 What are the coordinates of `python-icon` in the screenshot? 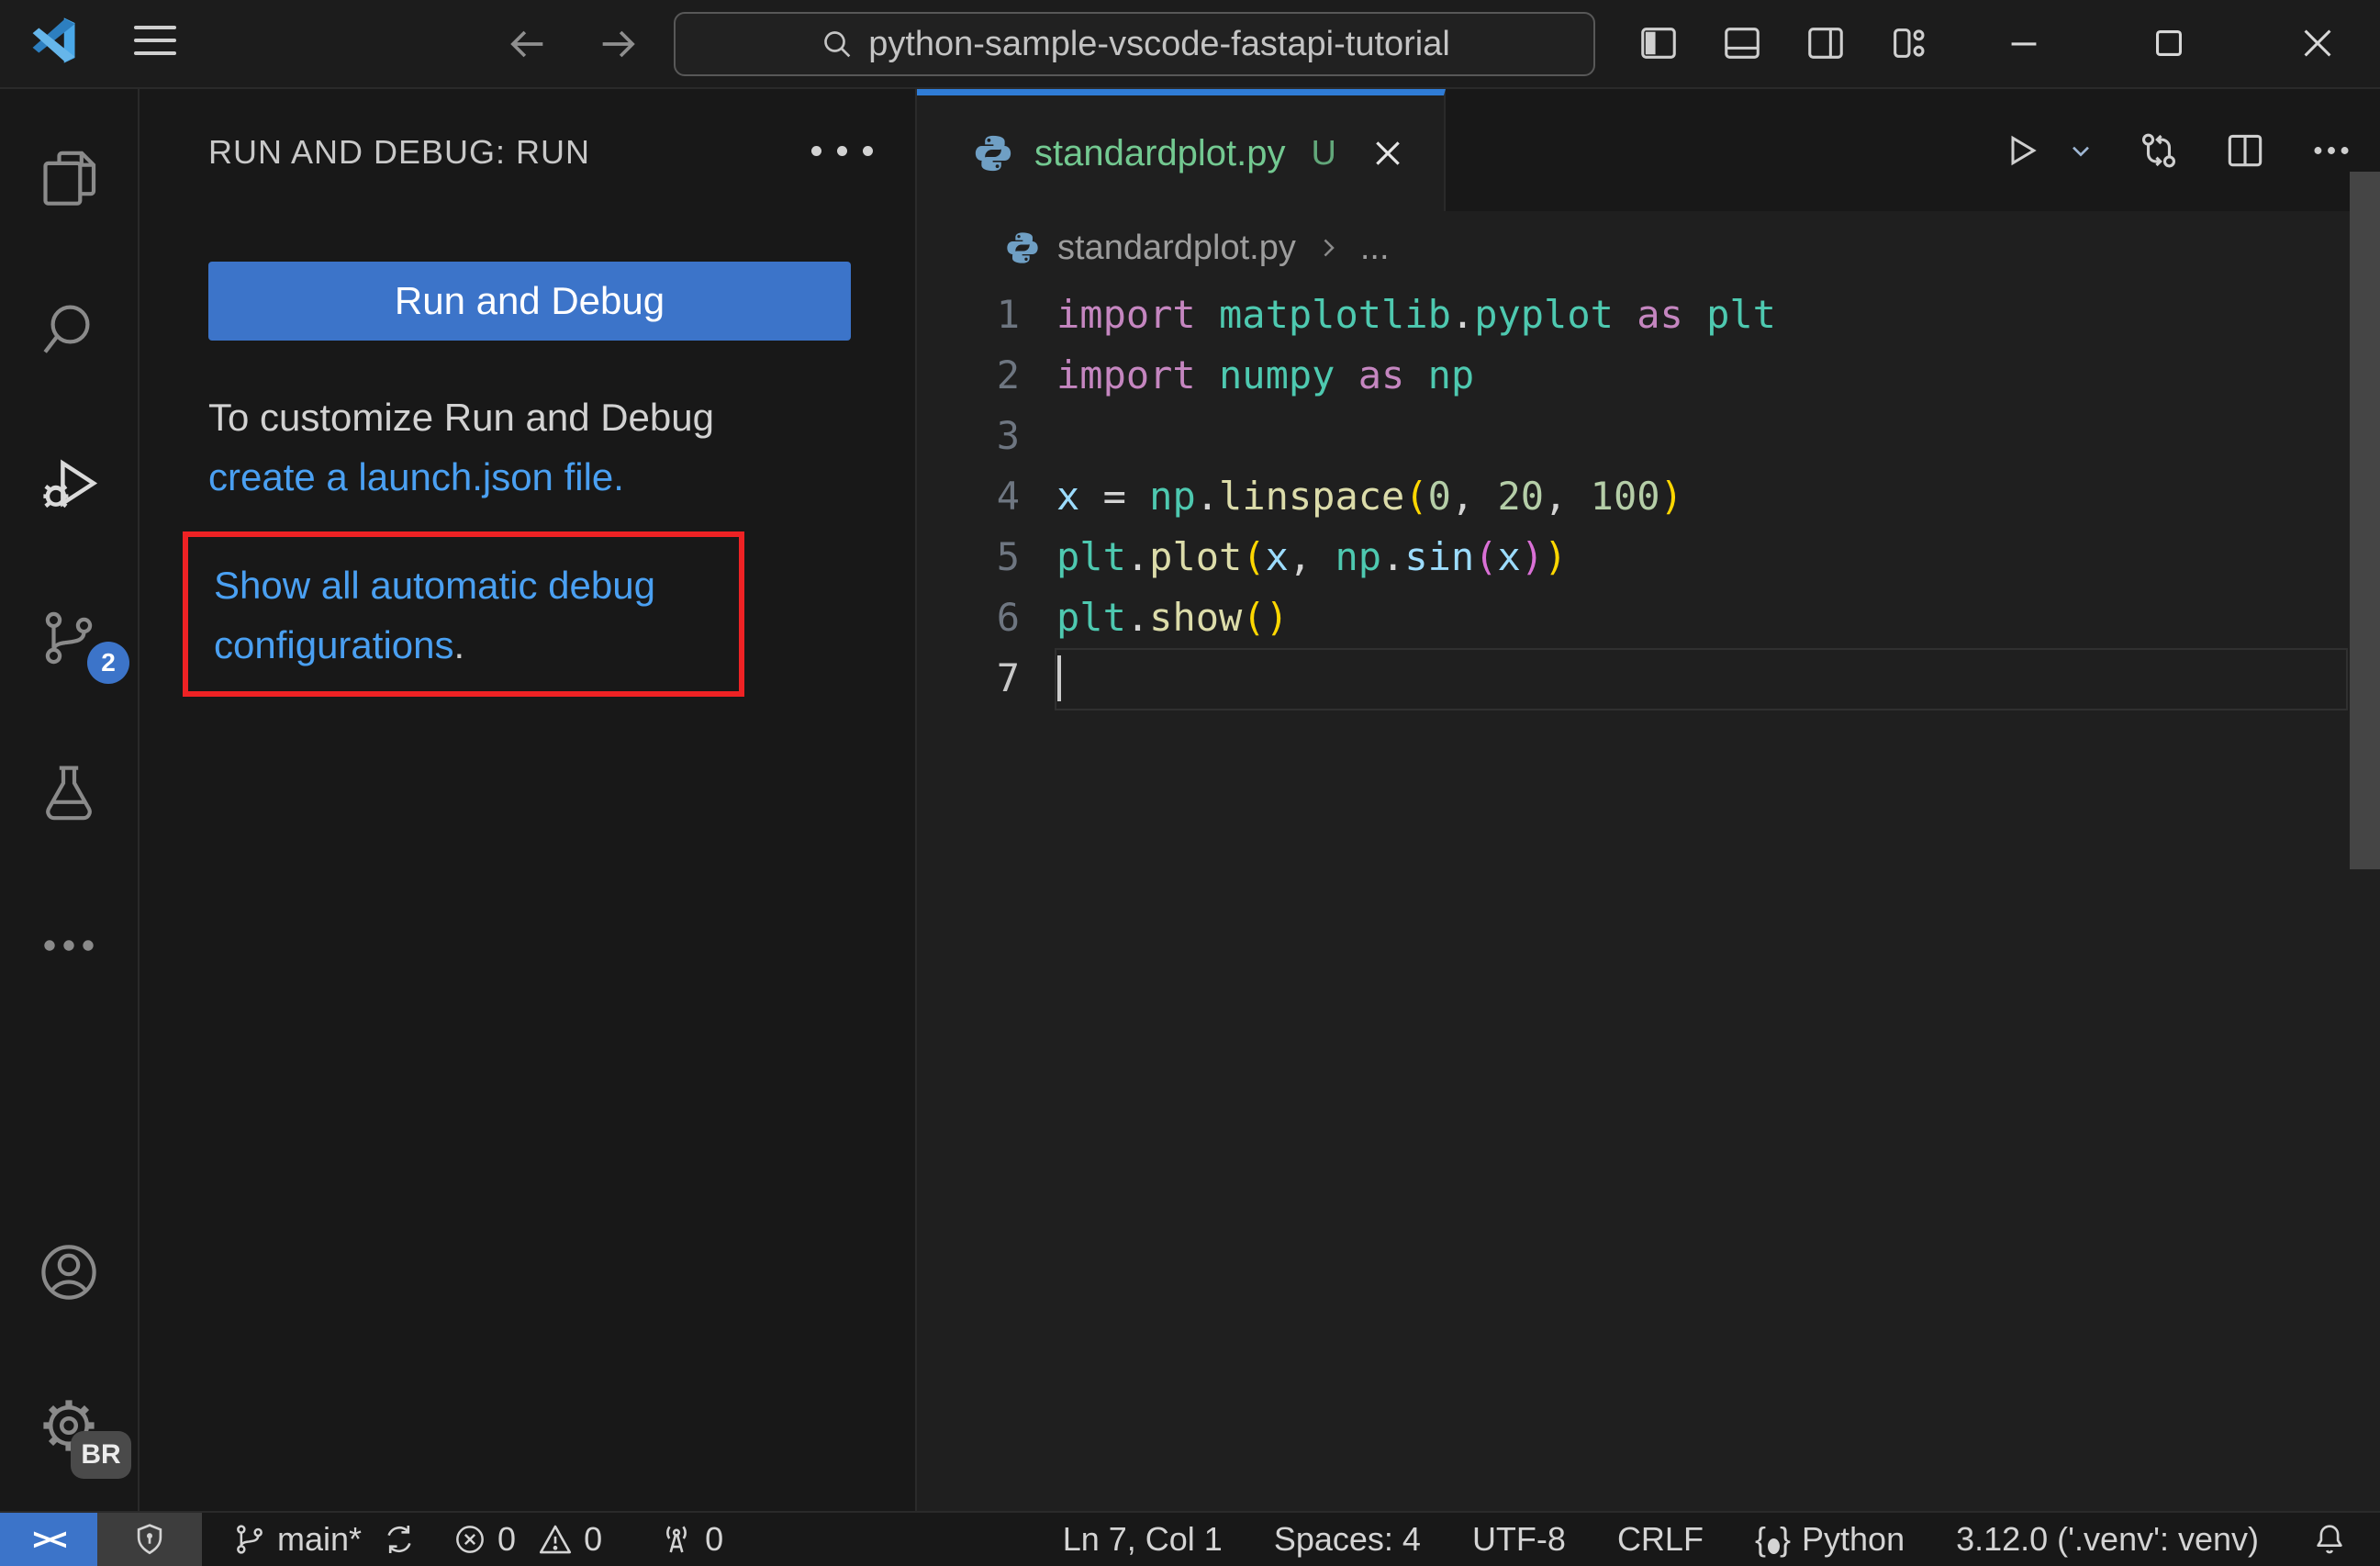 It's located at (993, 153).